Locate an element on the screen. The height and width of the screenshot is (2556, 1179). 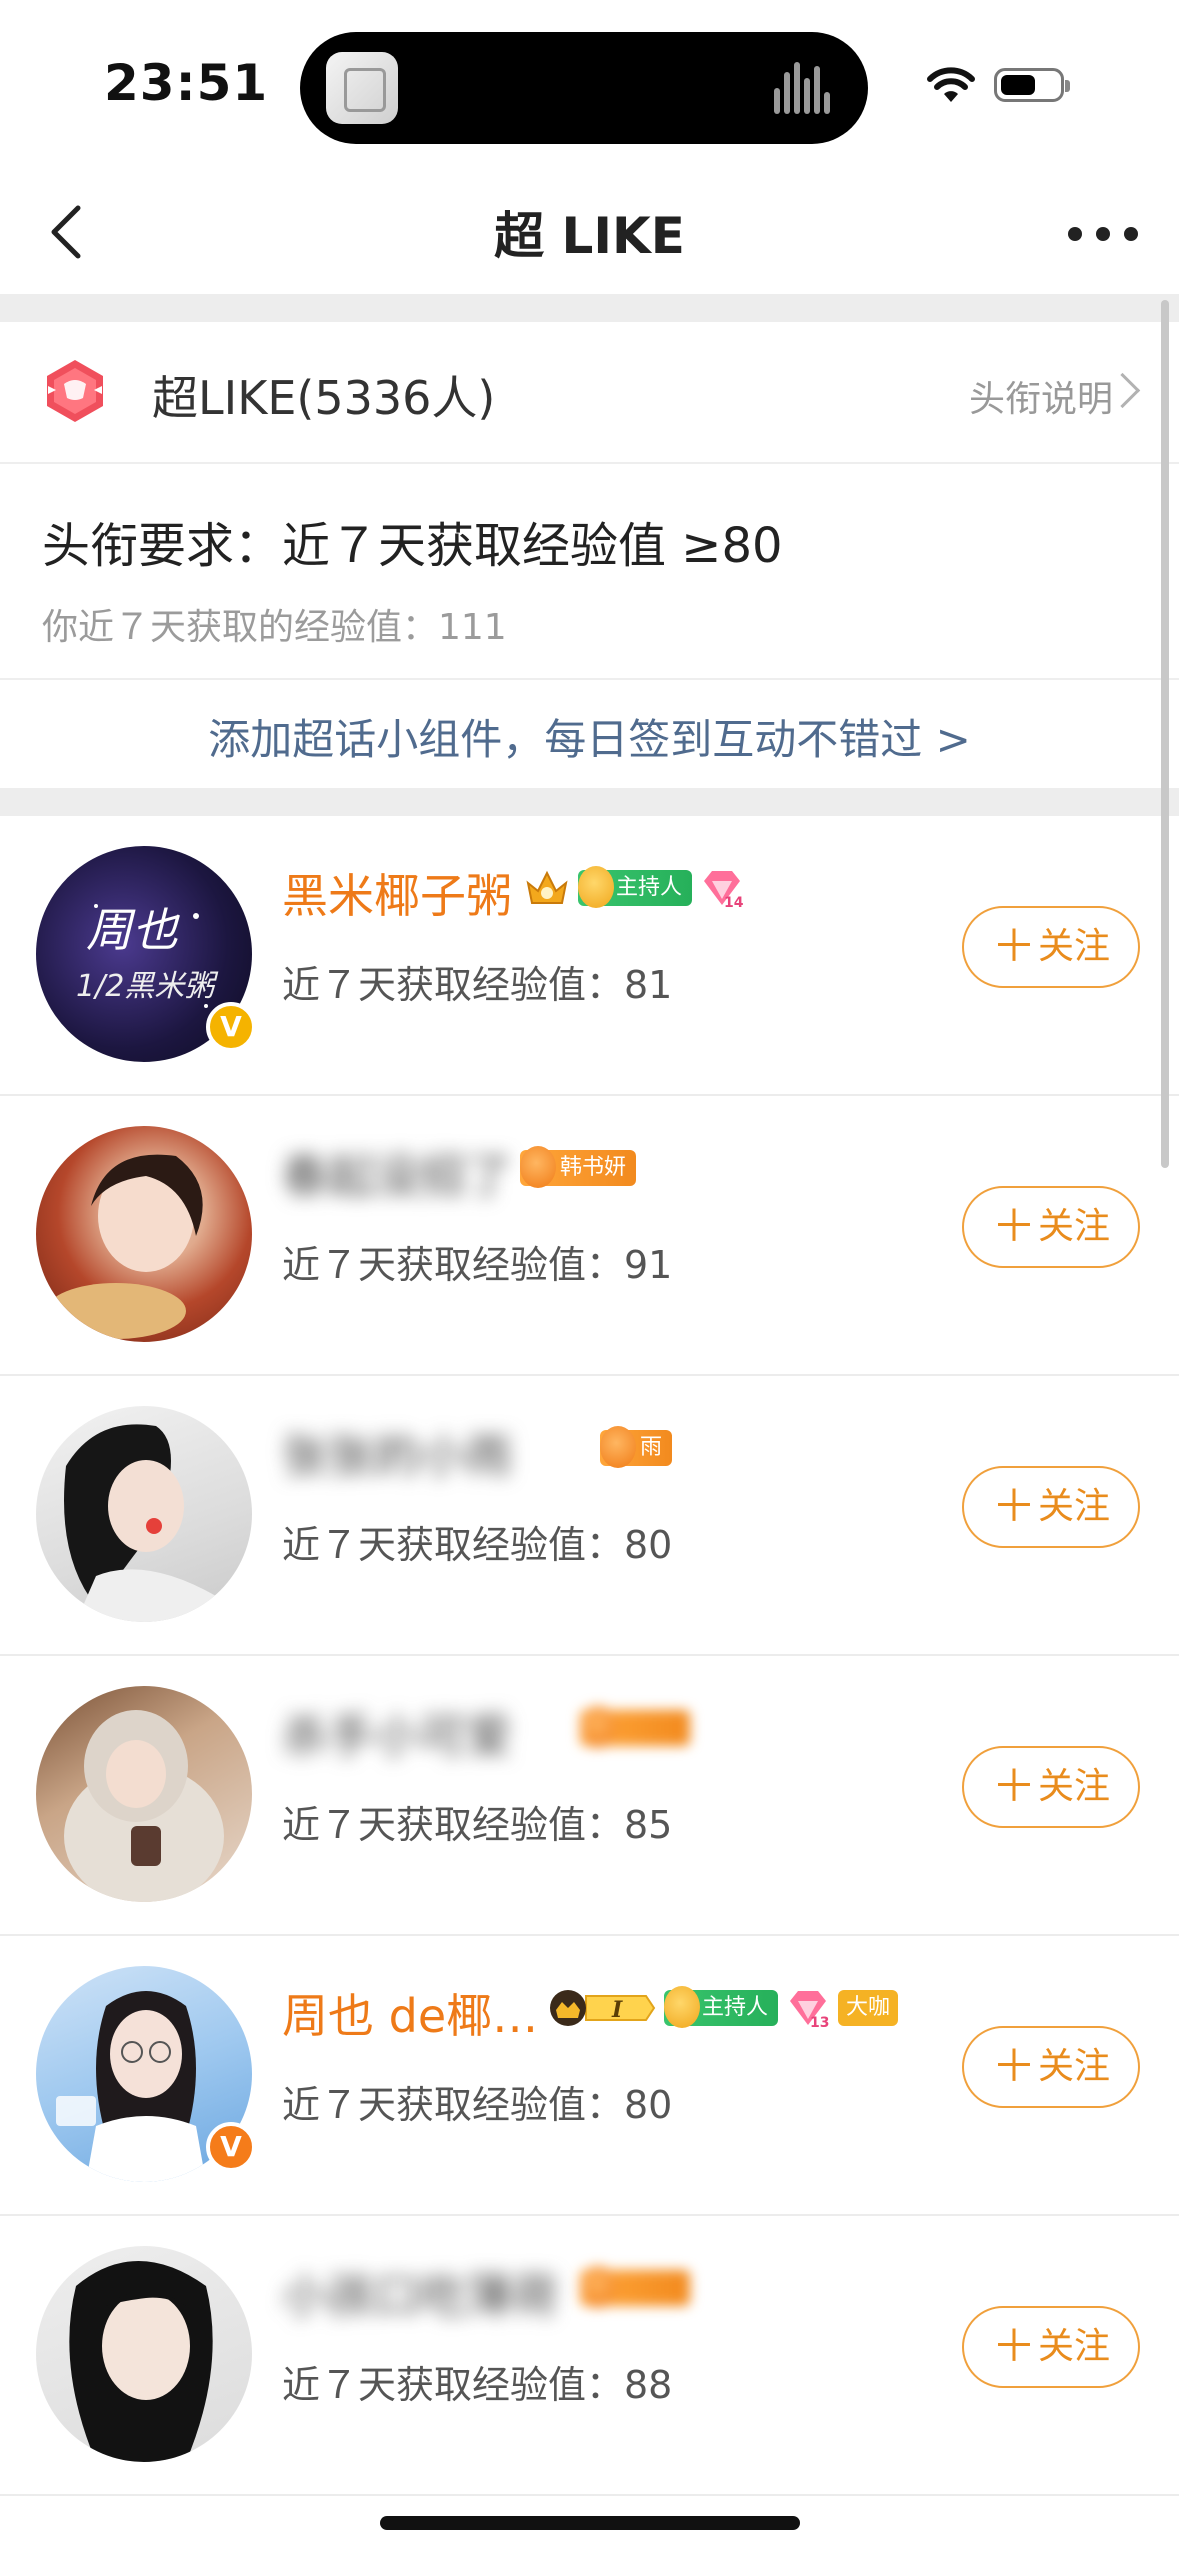
list-item: 春起没招了 韩书妍 近７天获取经验值：91 ＋关注 is located at coordinates (589, 1236).